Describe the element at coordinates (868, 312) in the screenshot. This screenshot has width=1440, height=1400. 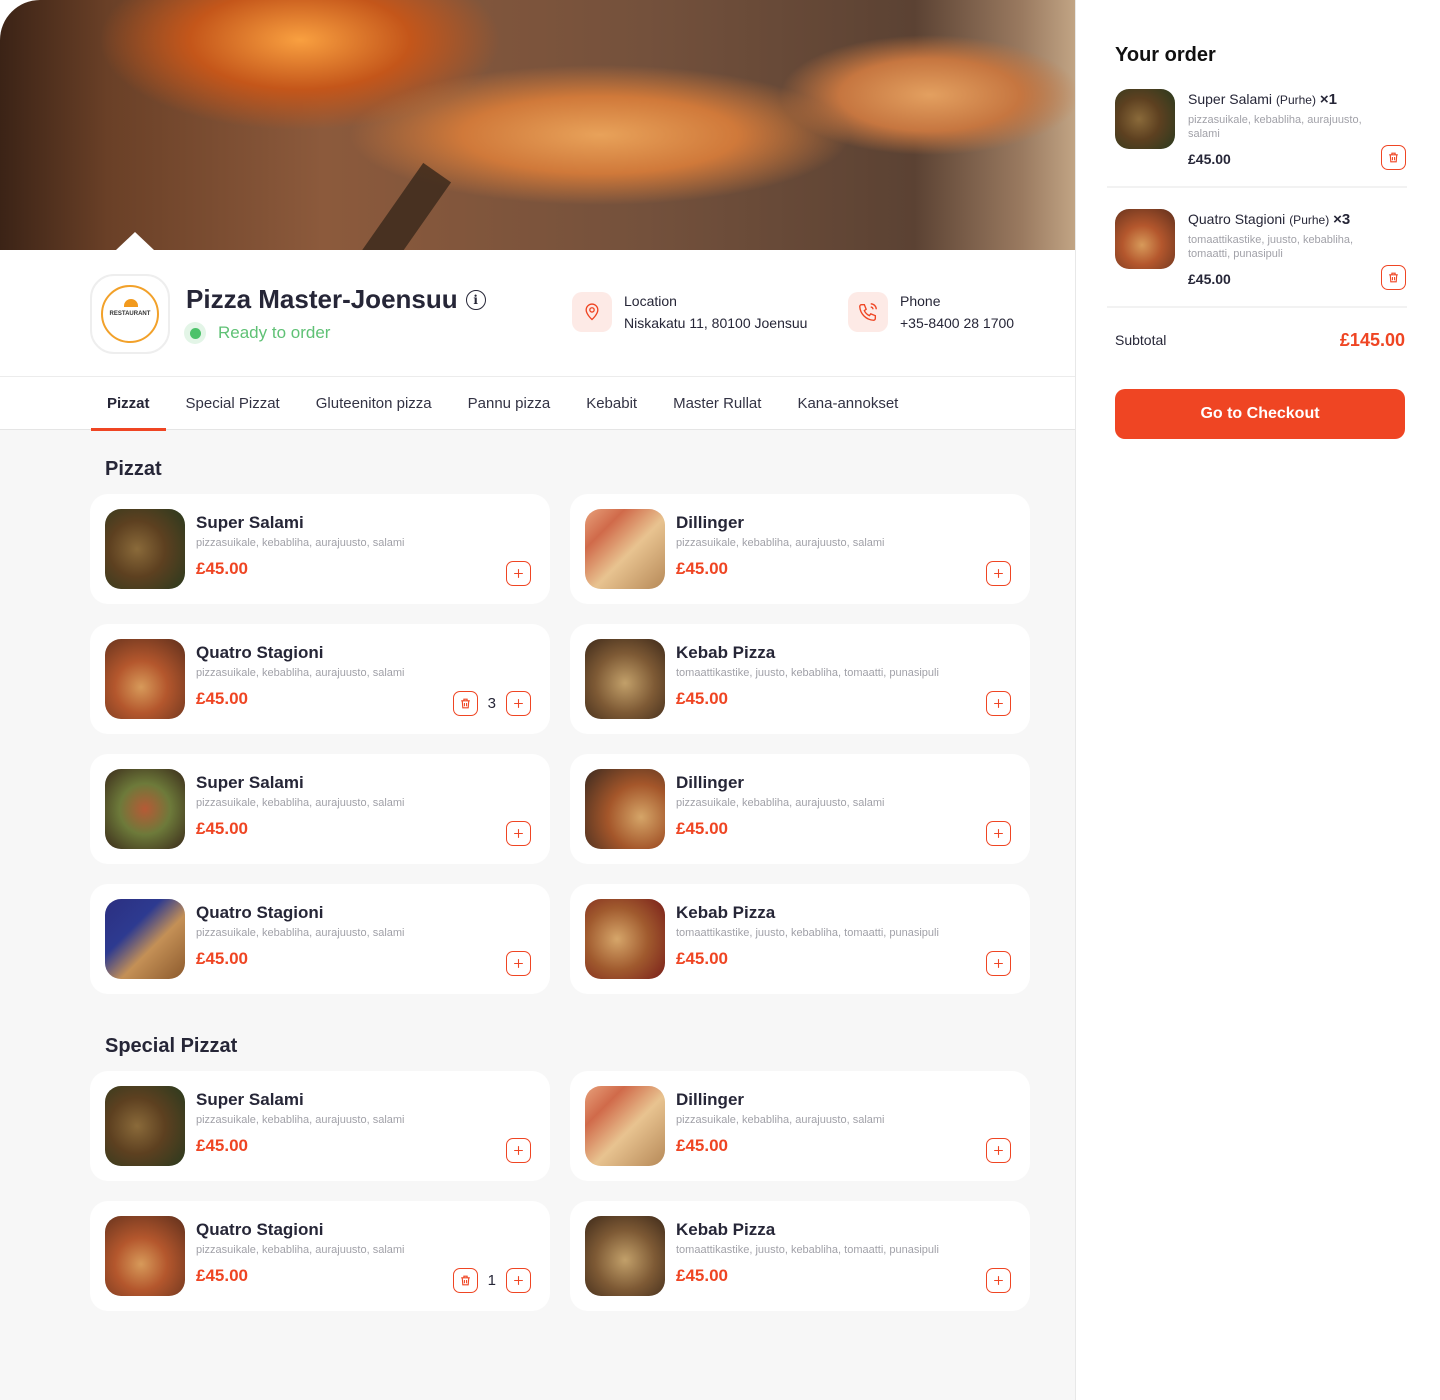
I see `phone-icon` at that location.